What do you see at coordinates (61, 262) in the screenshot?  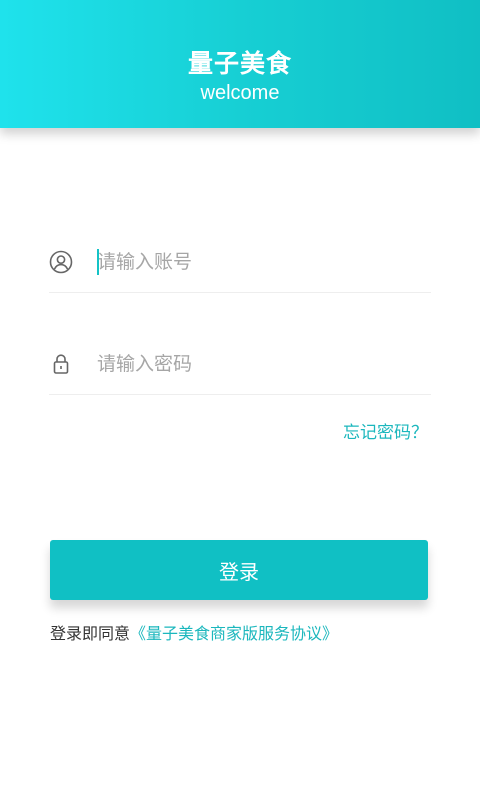 I see `user-circle-icon` at bounding box center [61, 262].